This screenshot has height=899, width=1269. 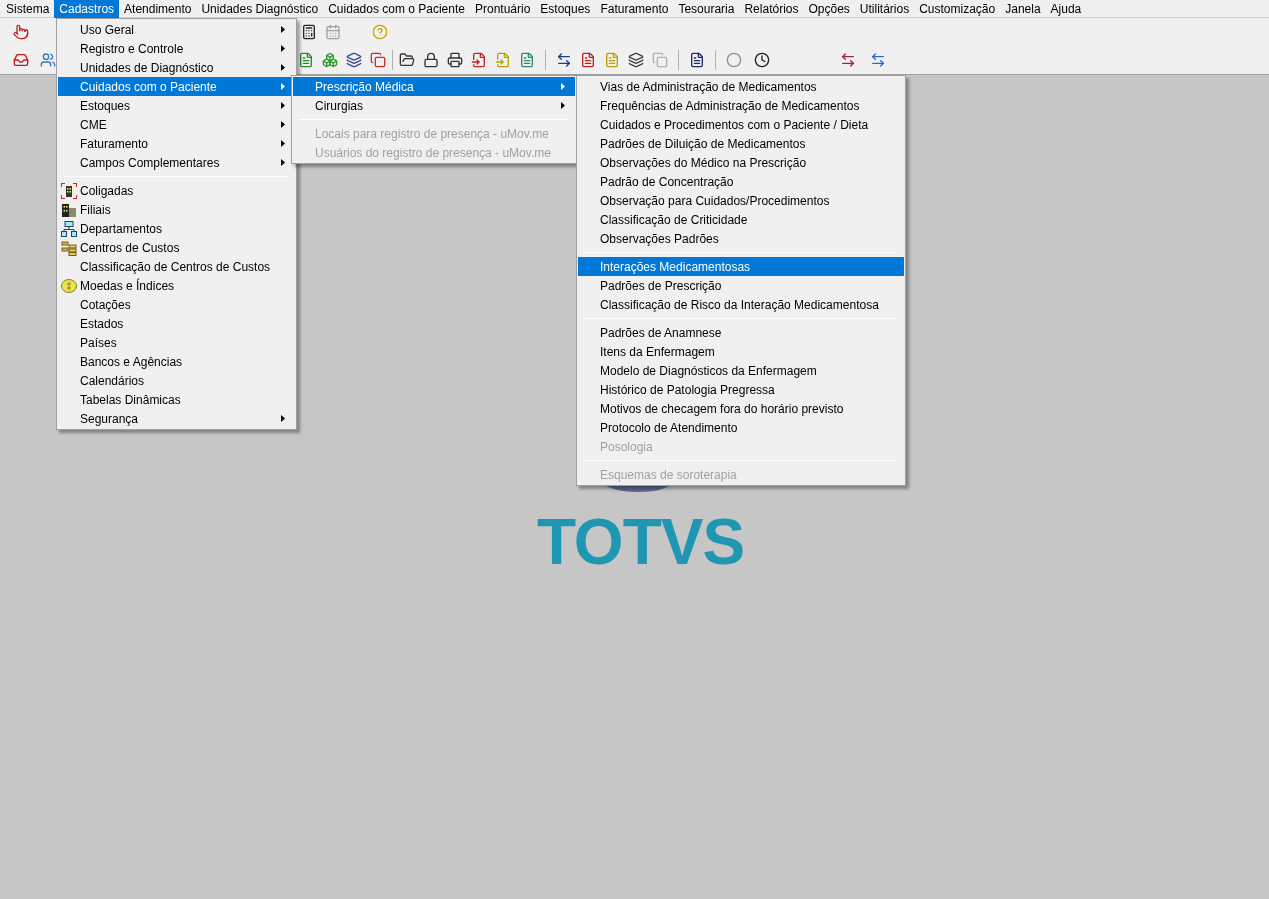 What do you see at coordinates (741, 238) in the screenshot?
I see `menu-item: Observações Padrões` at bounding box center [741, 238].